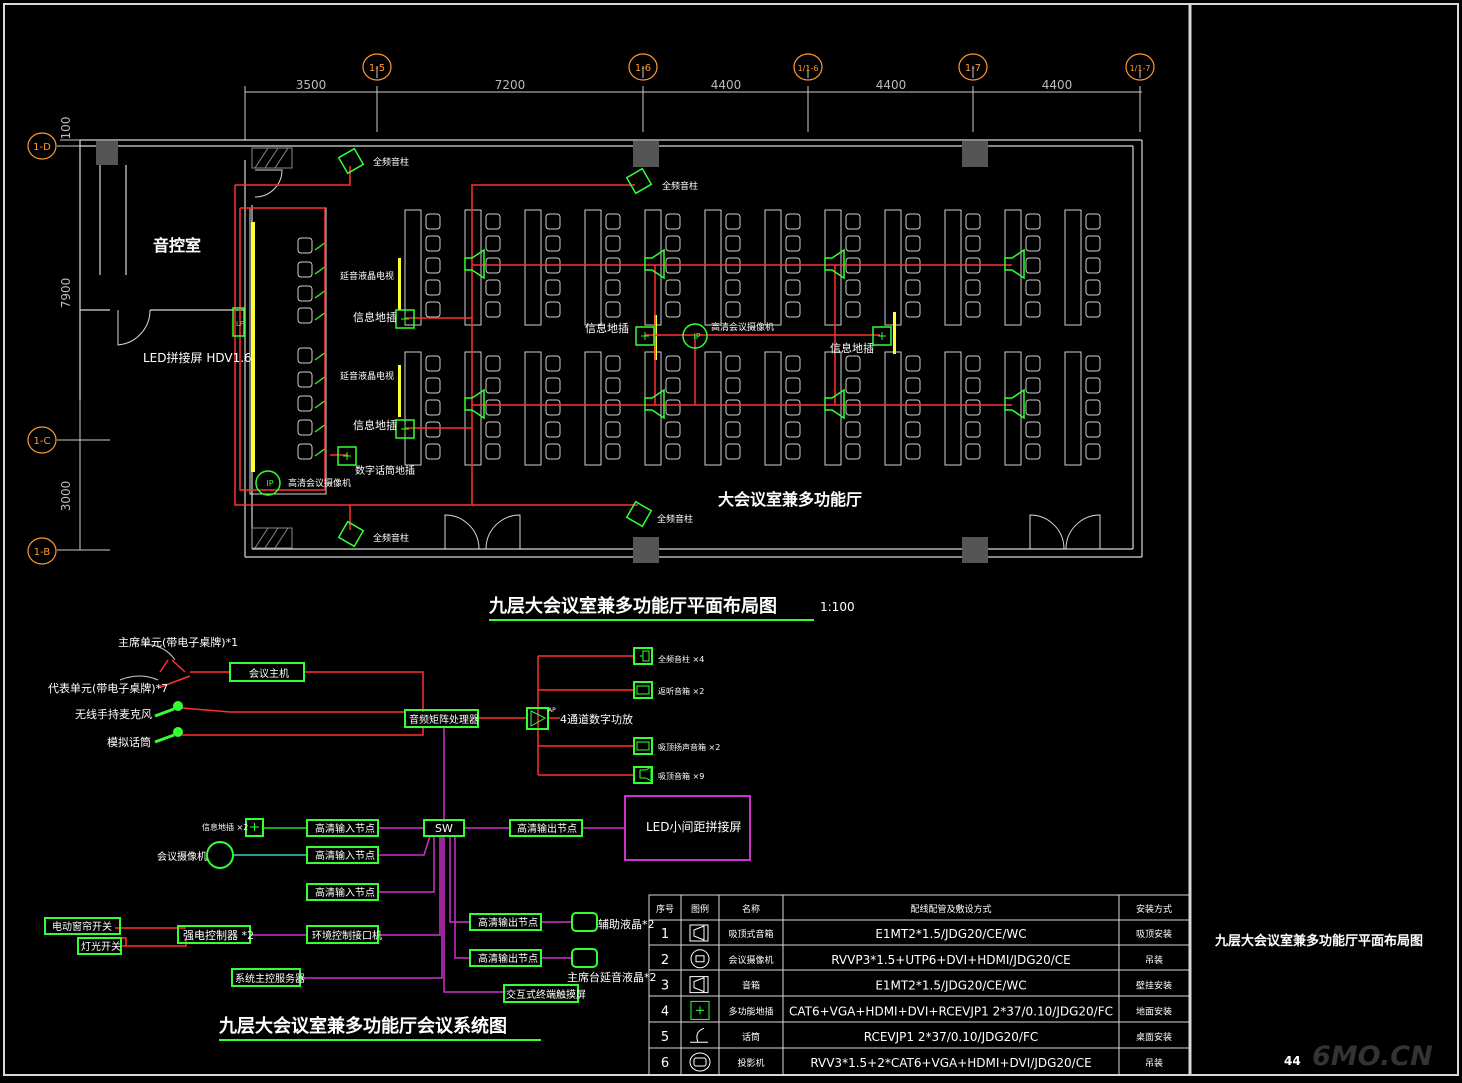  I want to click on stage-seats, so click(312, 348).